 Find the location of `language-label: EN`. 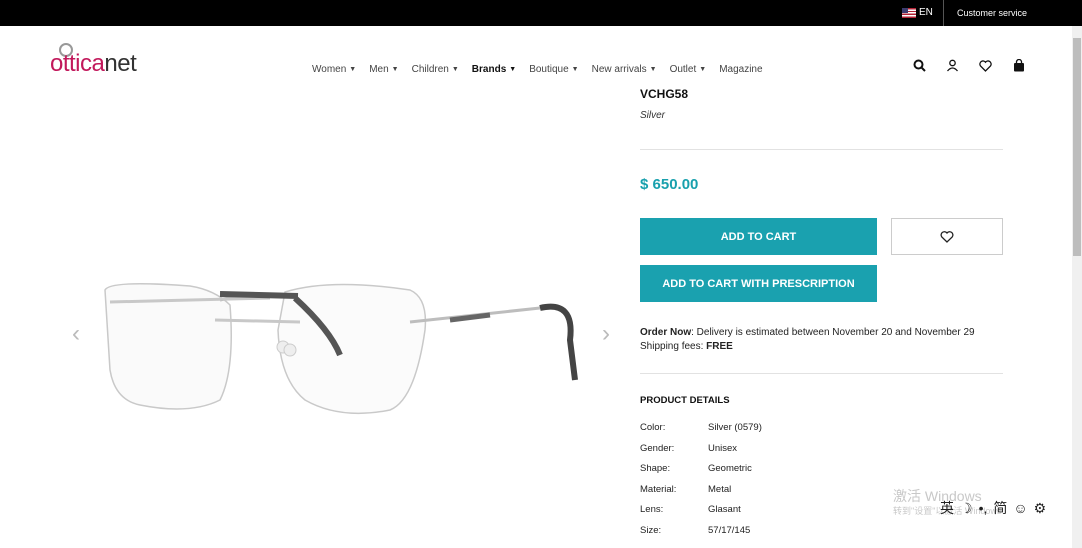

language-label: EN is located at coordinates (926, 12).